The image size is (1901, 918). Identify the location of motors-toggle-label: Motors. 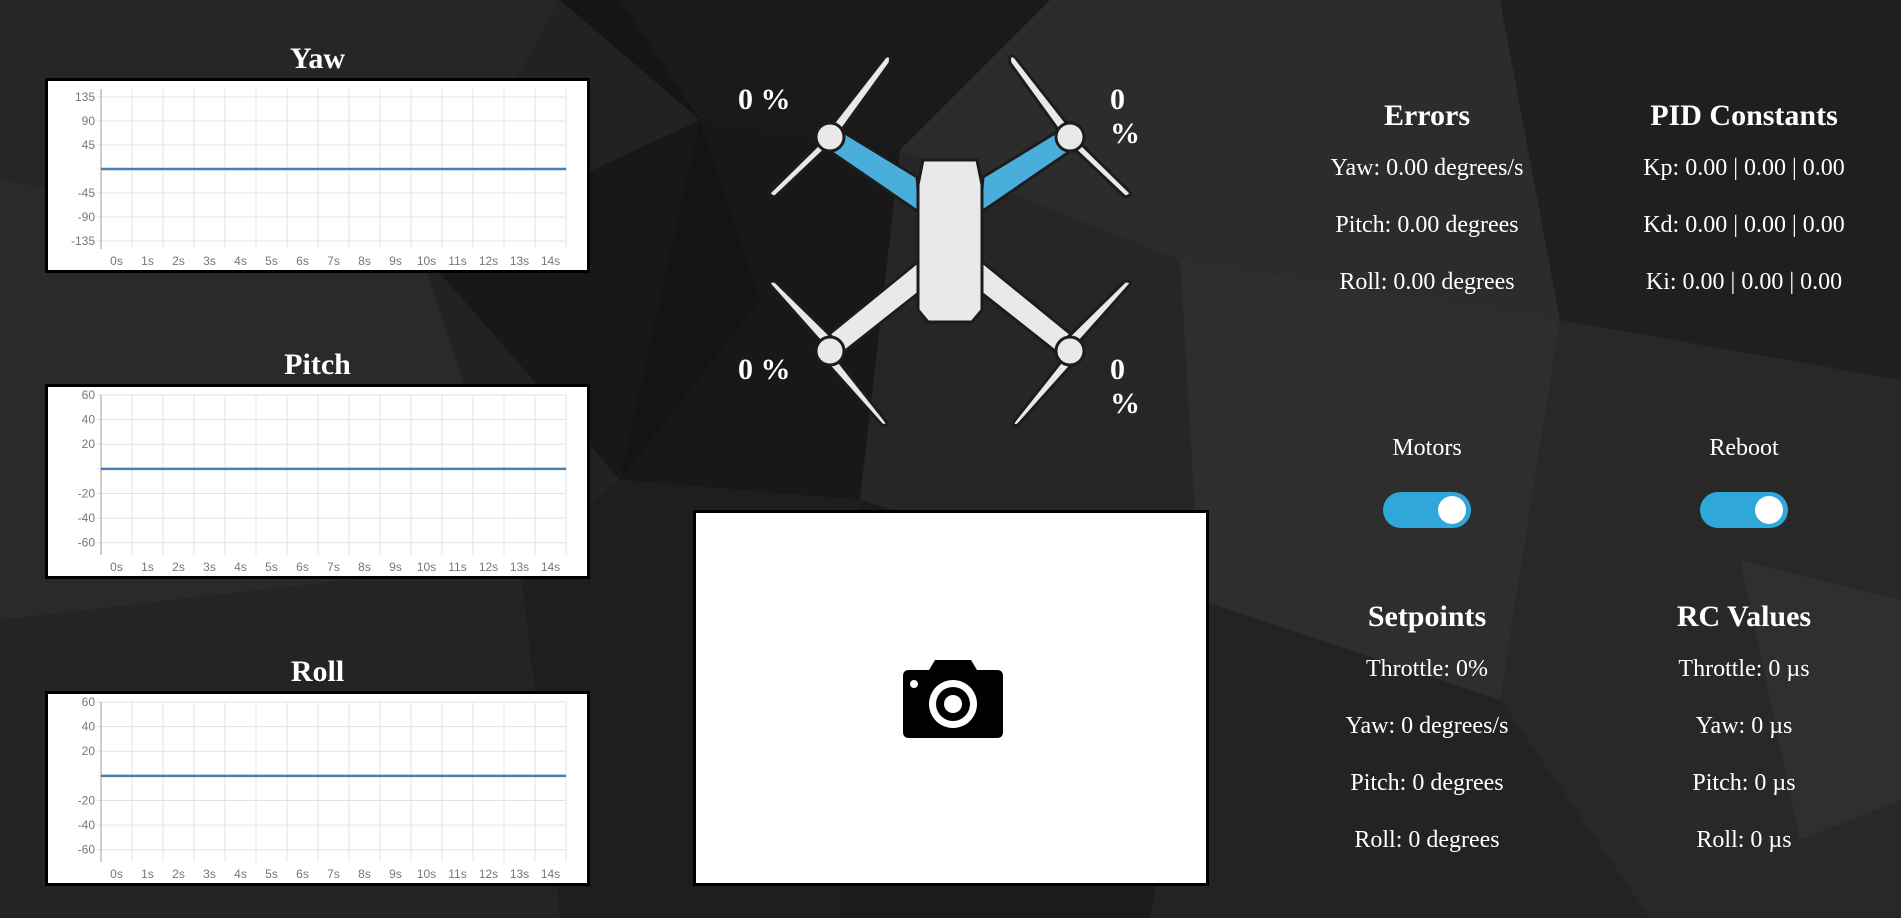
(1427, 448).